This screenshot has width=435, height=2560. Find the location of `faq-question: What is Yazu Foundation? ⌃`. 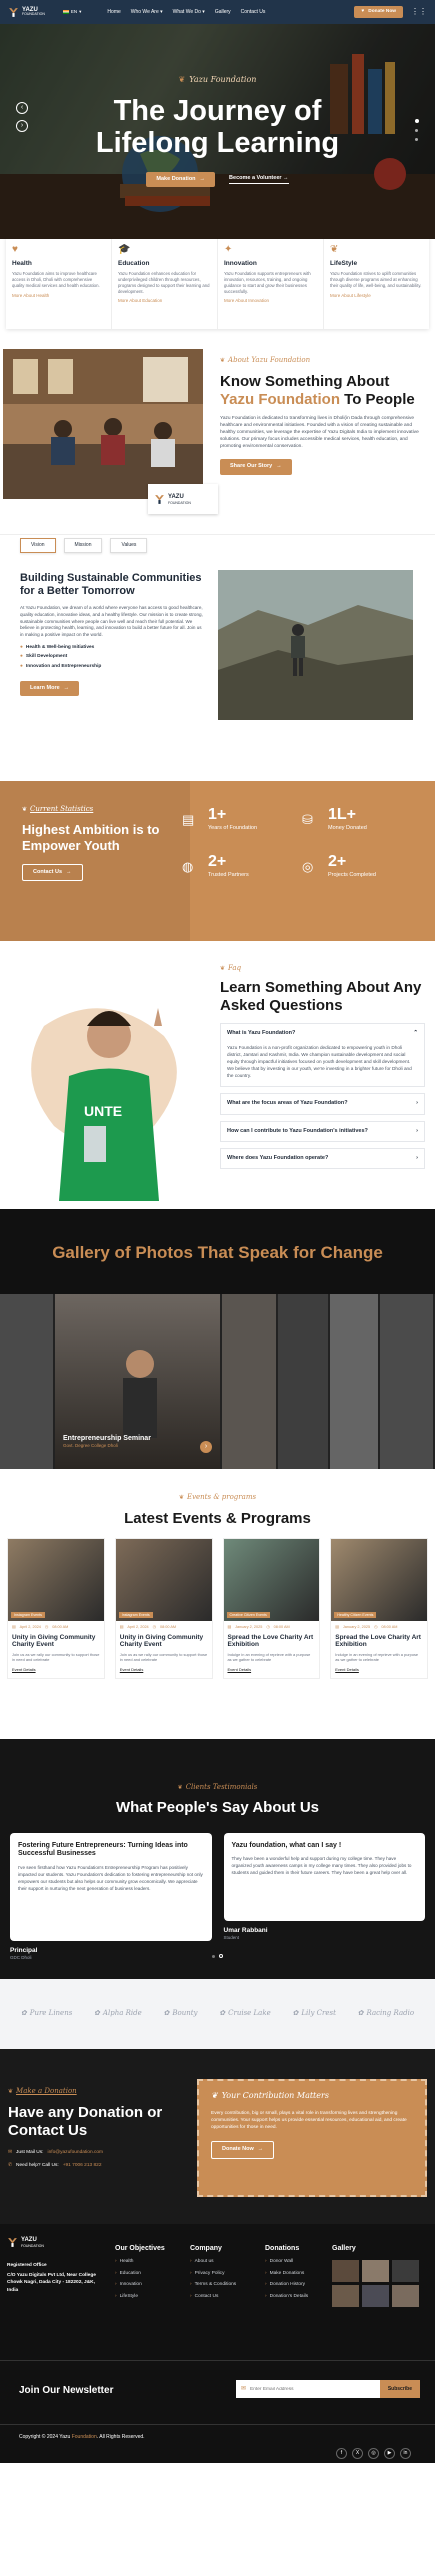

faq-question: What is Yazu Foundation? ⌃ is located at coordinates (322, 1033).